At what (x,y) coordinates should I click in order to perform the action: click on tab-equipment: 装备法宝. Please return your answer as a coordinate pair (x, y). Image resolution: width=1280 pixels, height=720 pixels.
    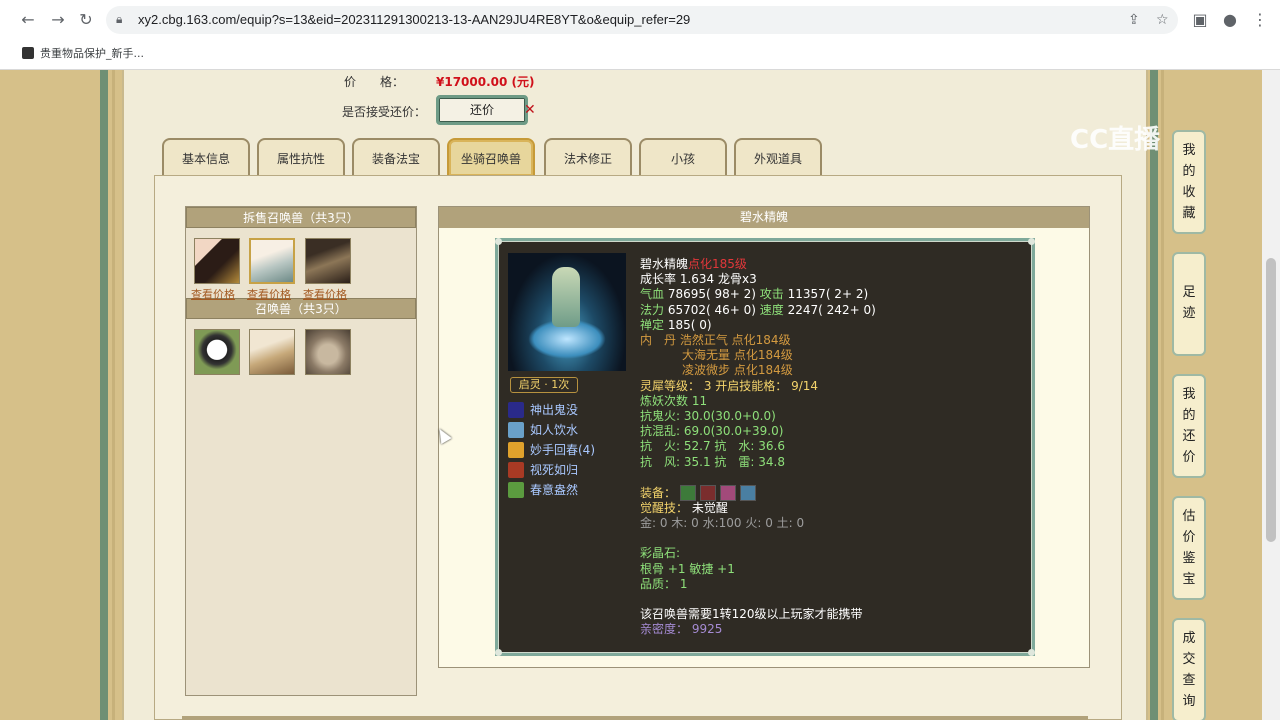
    Looking at the image, I should click on (396, 157).